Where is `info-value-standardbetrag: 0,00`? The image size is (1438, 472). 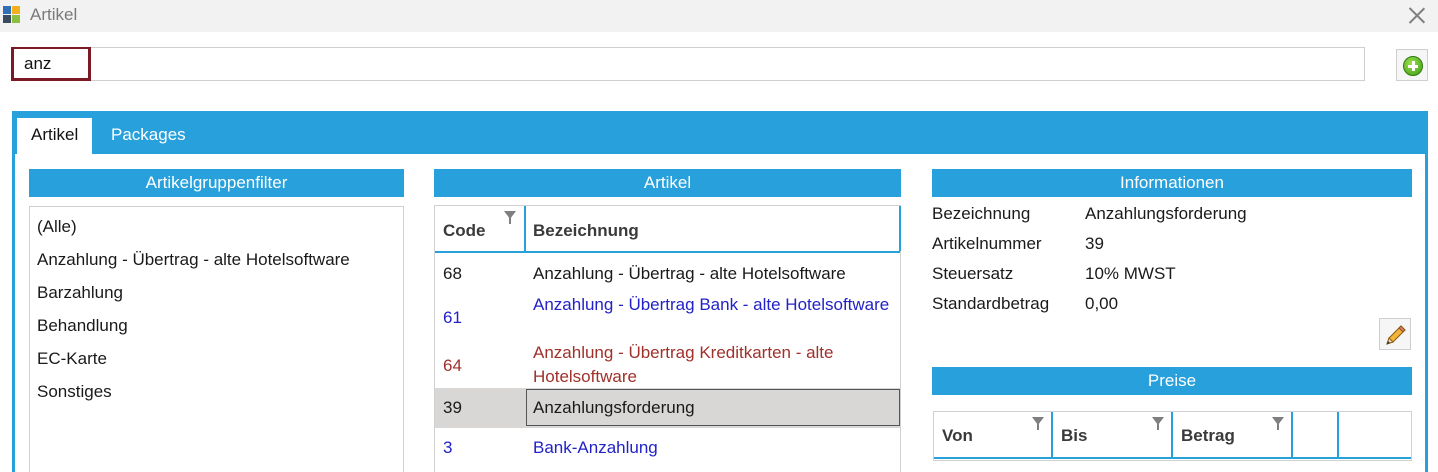 info-value-standardbetrag: 0,00 is located at coordinates (1102, 303).